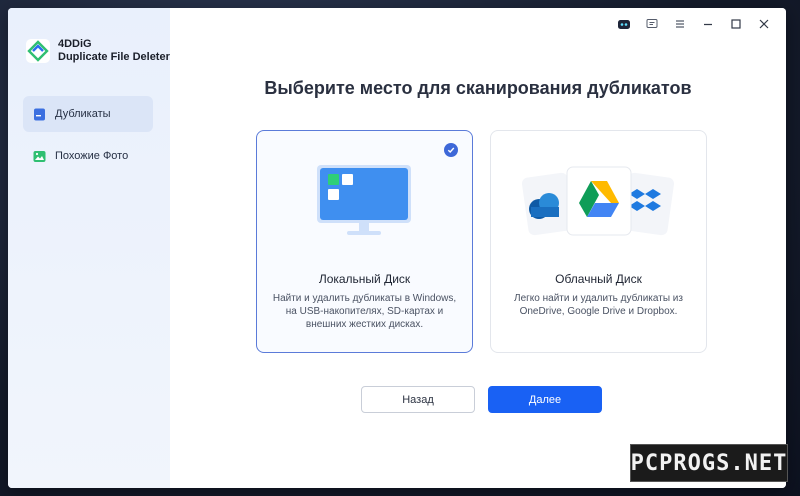 The image size is (800, 496). Describe the element at coordinates (709, 463) in the screenshot. I see `watermark: PCPROGS.NET` at that location.